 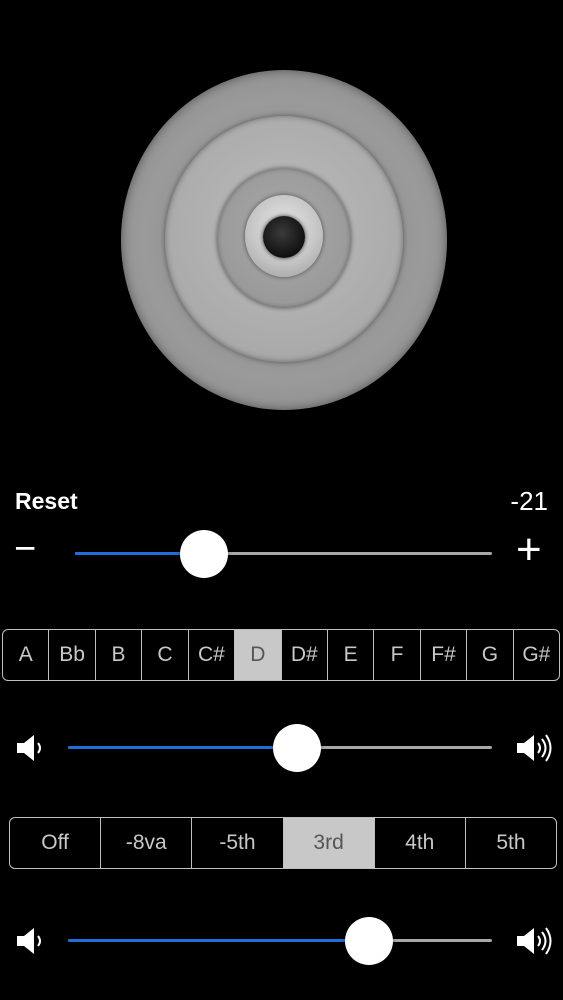 What do you see at coordinates (529, 550) in the screenshot?
I see `plus-button: +` at bounding box center [529, 550].